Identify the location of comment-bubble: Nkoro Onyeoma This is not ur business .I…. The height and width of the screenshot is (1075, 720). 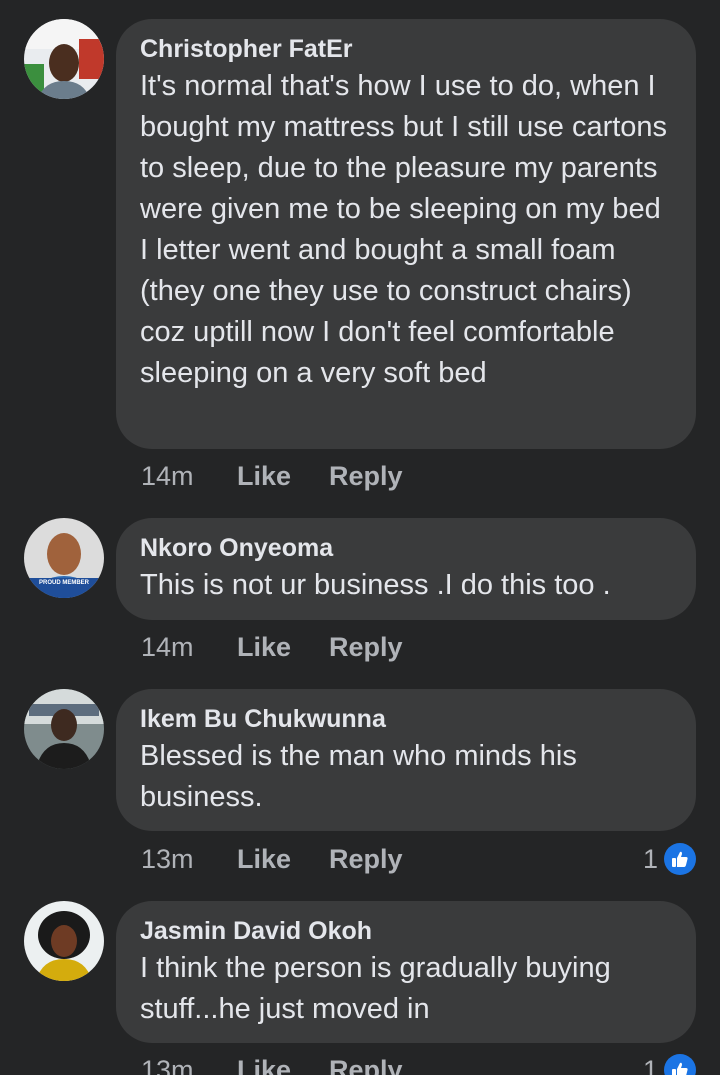
(406, 569).